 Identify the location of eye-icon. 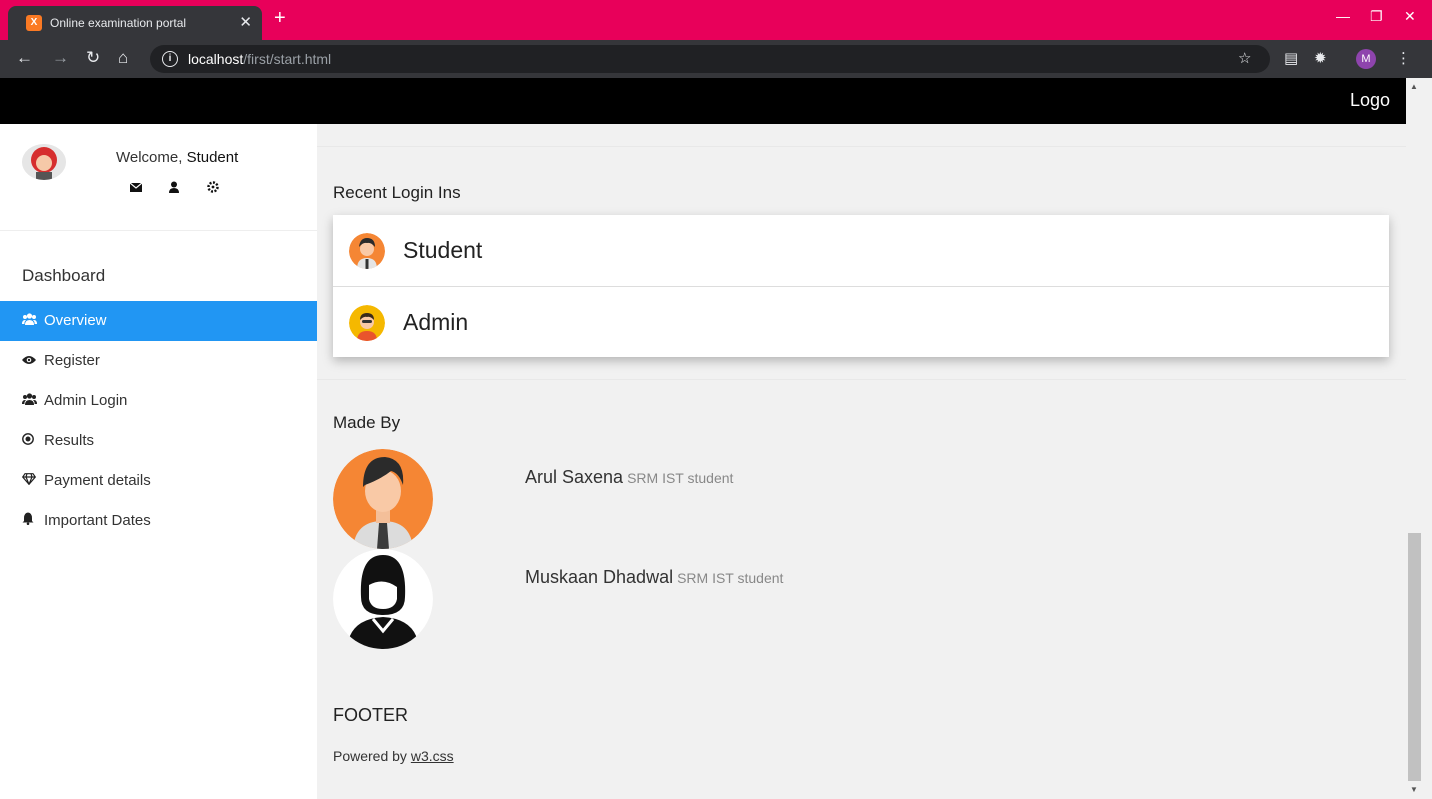
(33, 361).